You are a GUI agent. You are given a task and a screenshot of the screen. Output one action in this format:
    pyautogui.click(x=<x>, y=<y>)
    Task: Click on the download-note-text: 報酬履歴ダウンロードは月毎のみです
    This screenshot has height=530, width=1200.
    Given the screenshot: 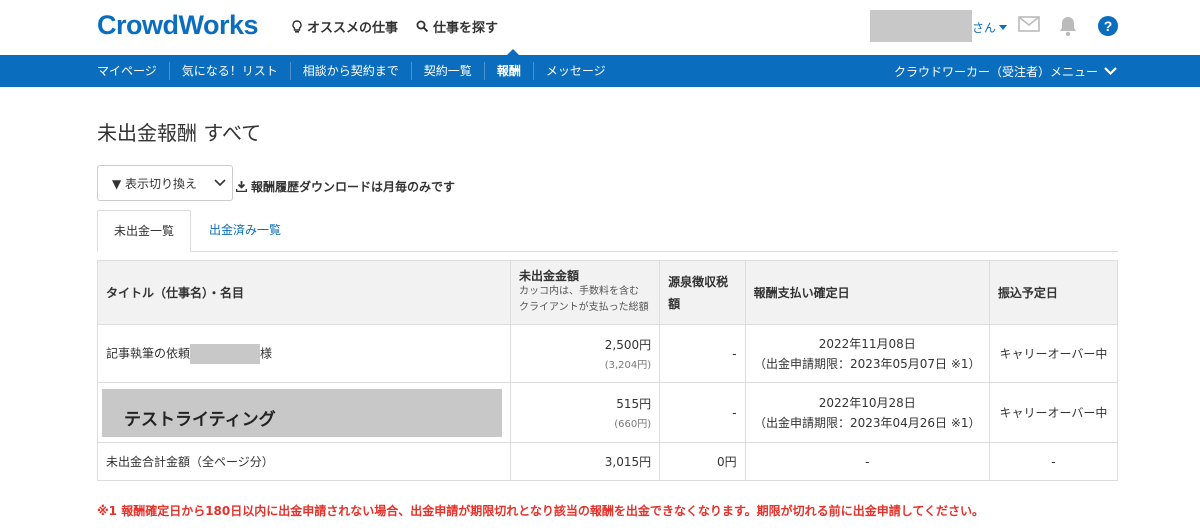 What is the action you would take?
    pyautogui.click(x=353, y=187)
    